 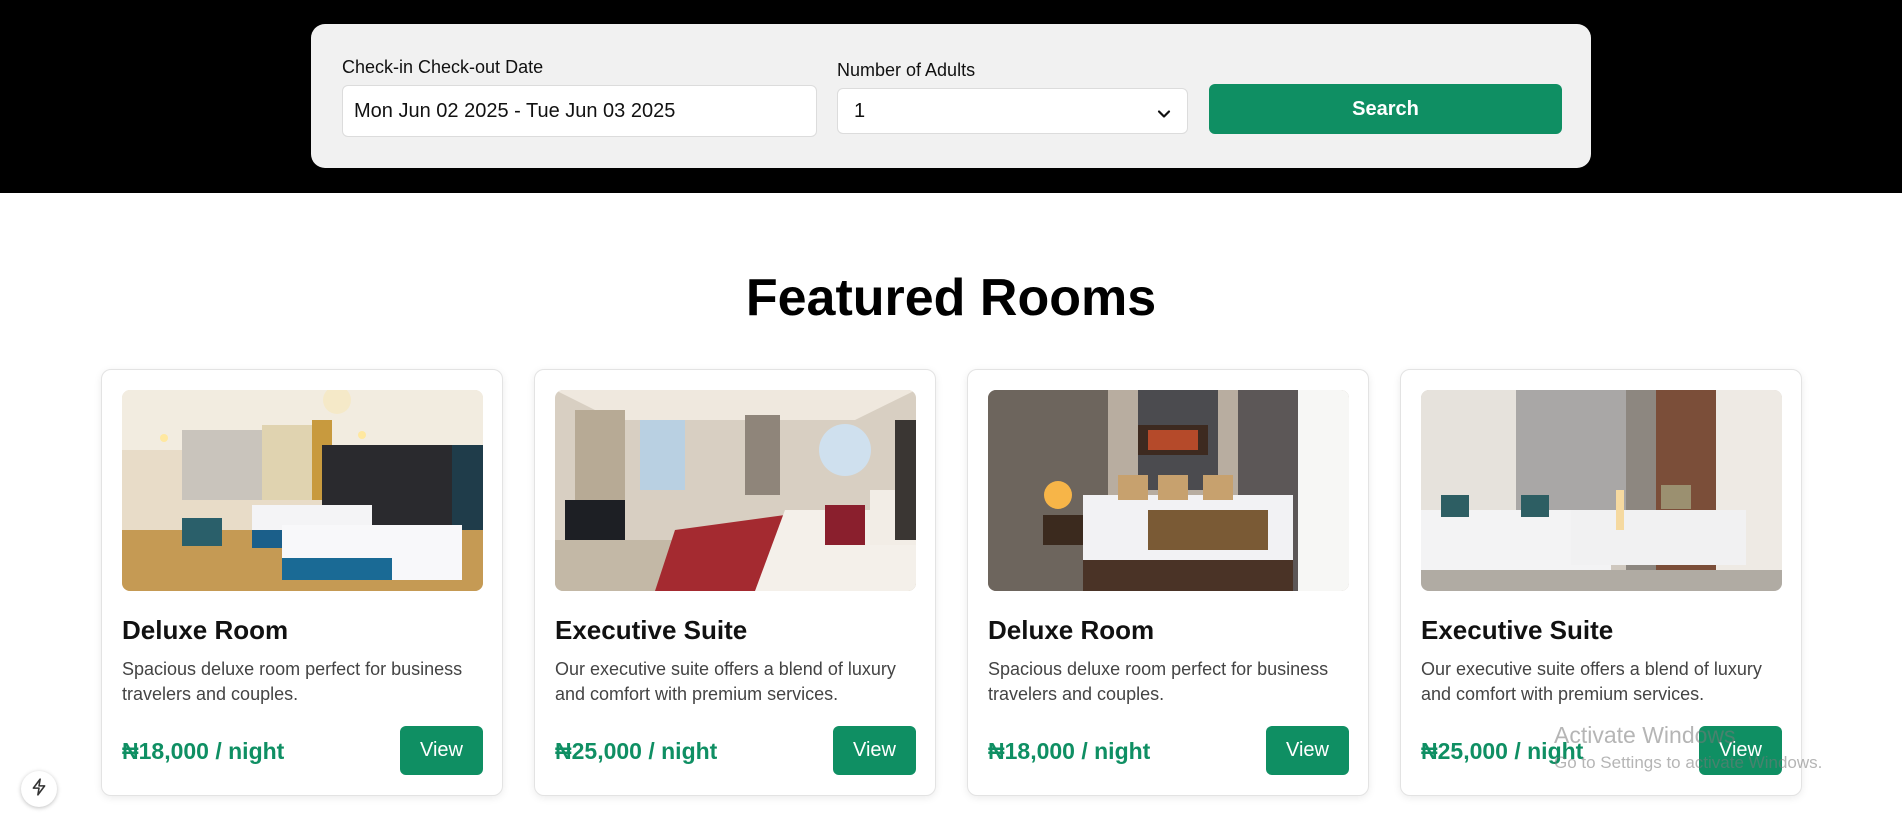 I want to click on dev-tools-button, so click(x=39, y=789).